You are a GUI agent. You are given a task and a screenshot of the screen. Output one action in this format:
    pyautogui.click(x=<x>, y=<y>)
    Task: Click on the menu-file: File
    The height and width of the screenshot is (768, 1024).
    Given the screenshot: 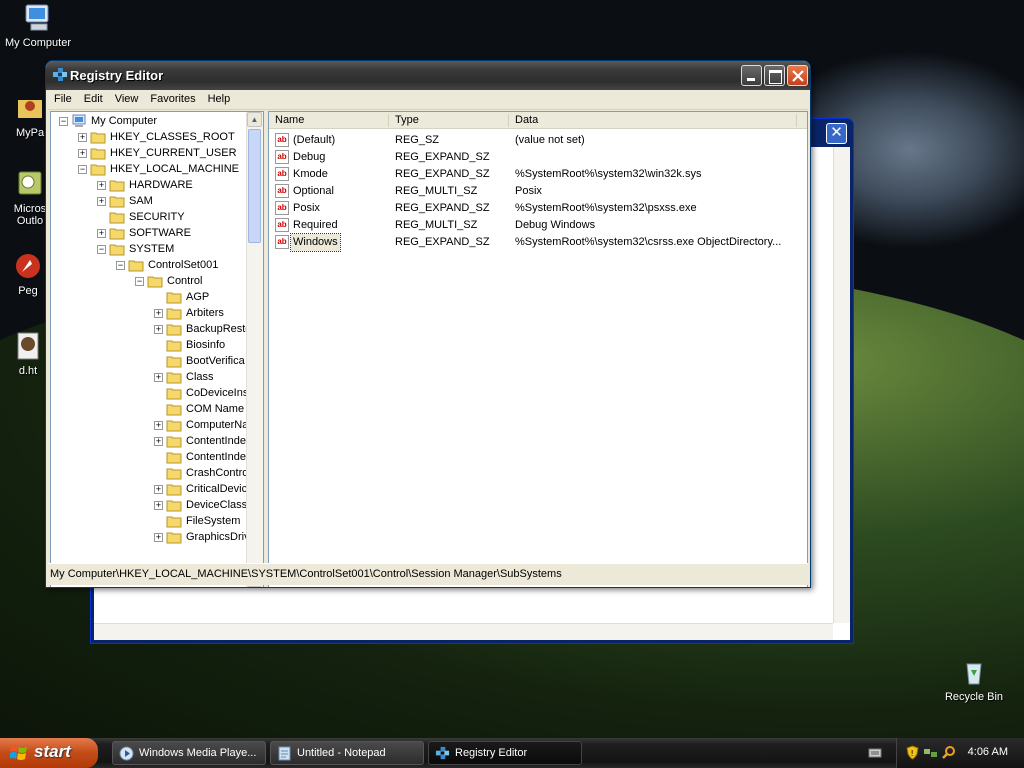 What is the action you would take?
    pyautogui.click(x=63, y=97)
    